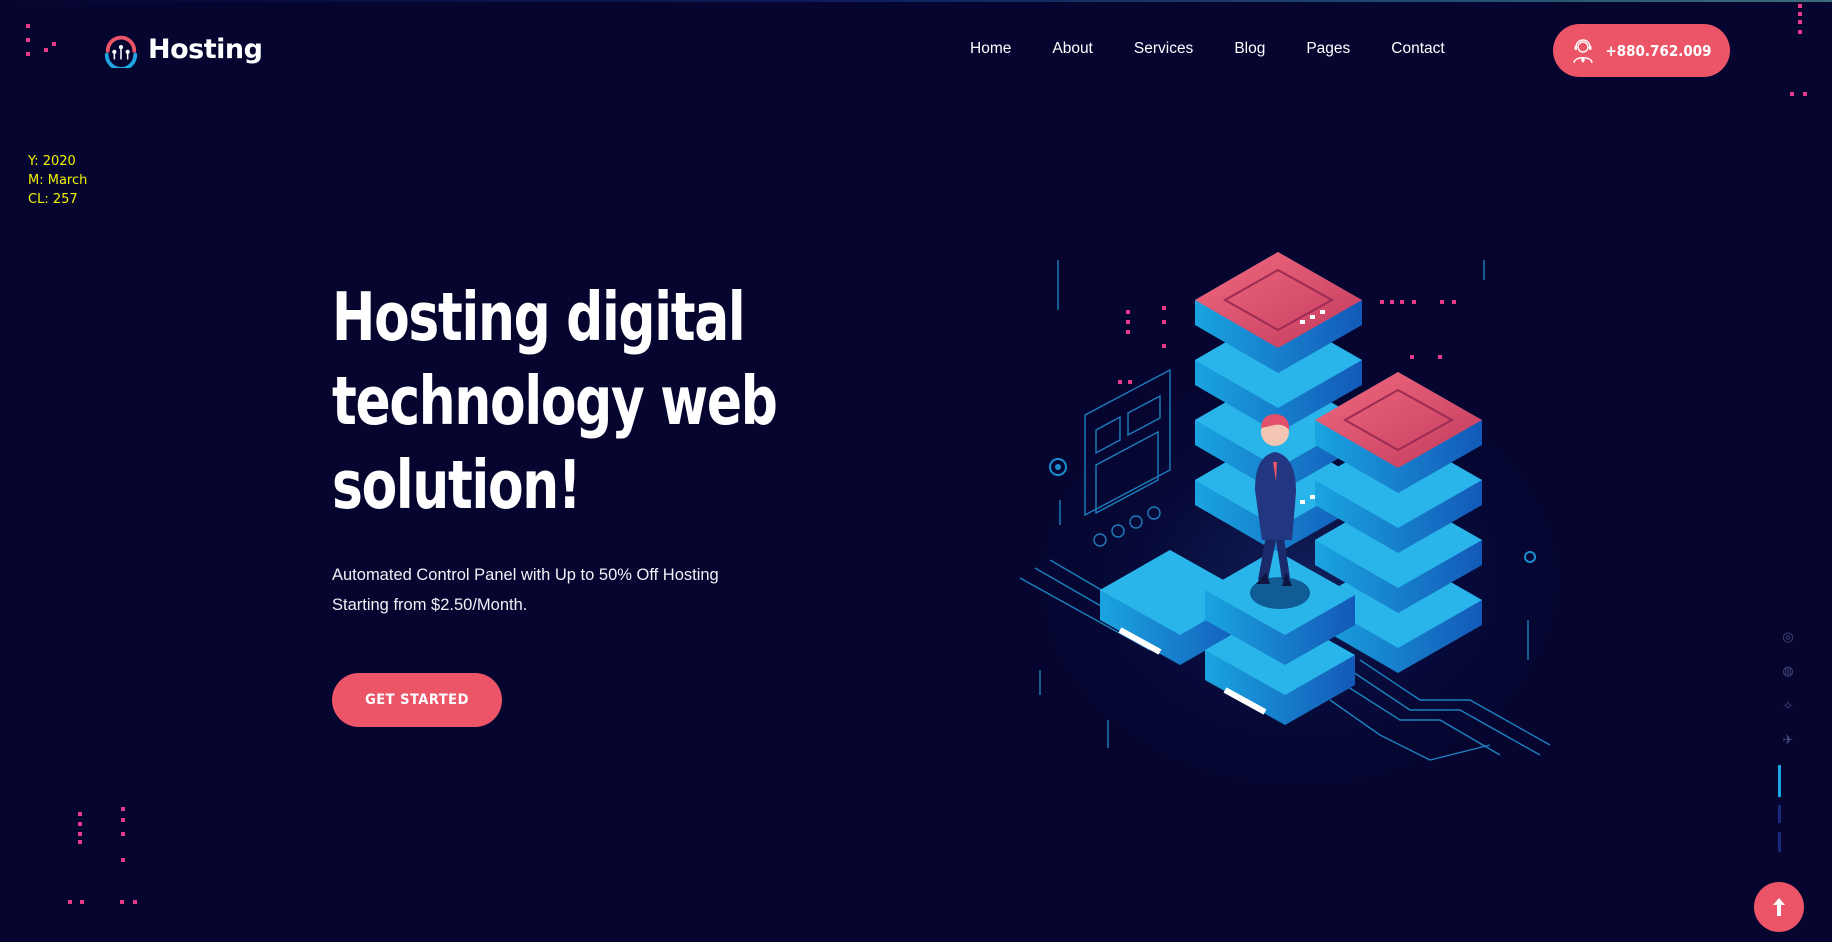 Image resolution: width=1832 pixels, height=942 pixels. Describe the element at coordinates (205, 49) in the screenshot. I see `logo-text: Hosting` at that location.